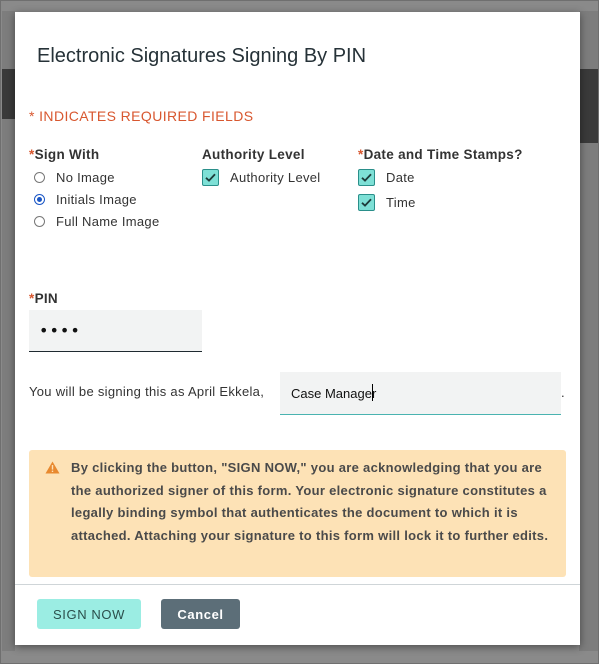  What do you see at coordinates (85, 177) in the screenshot?
I see `radio-label: No Image` at bounding box center [85, 177].